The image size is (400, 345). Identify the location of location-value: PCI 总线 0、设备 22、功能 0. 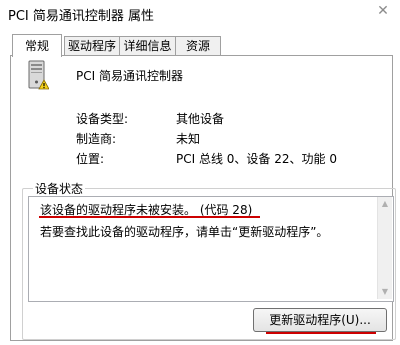
(256, 159).